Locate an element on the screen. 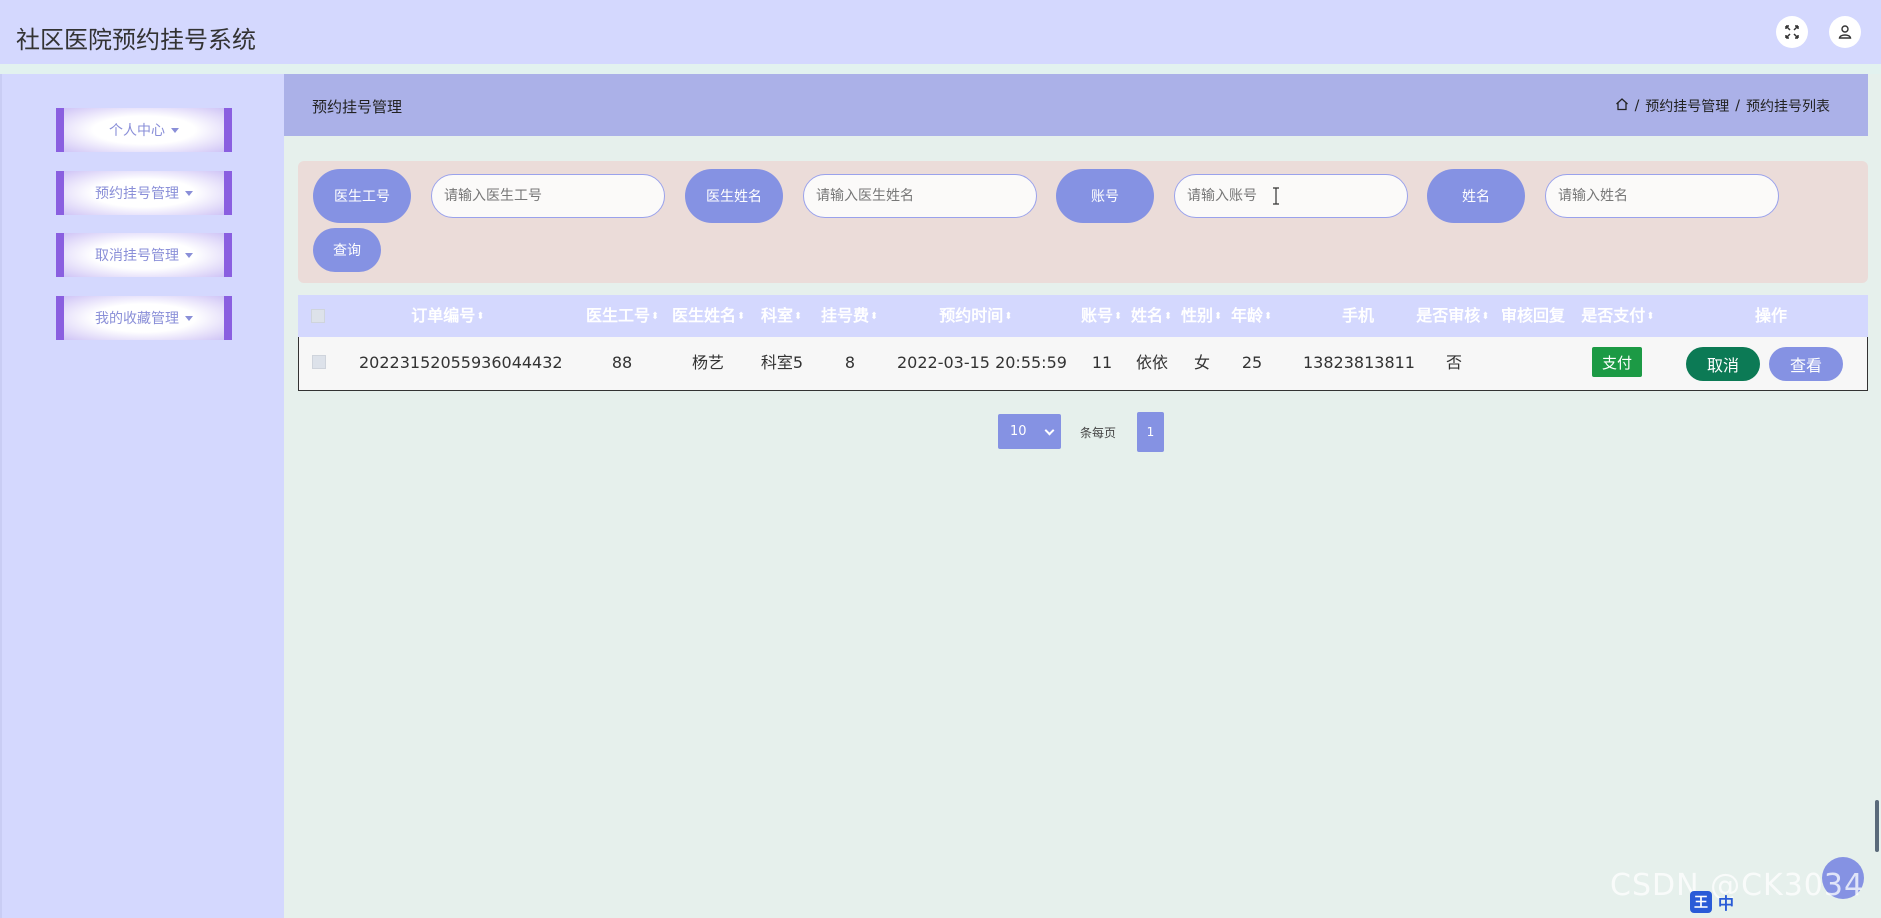 Image resolution: width=1881 pixels, height=918 pixels. column-label: 性别 is located at coordinates (1197, 315).